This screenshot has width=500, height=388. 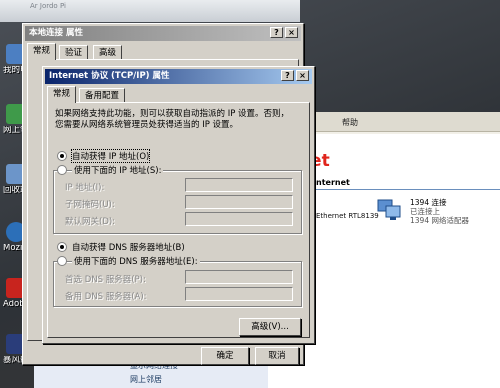 What do you see at coordinates (108, 52) in the screenshot?
I see `tab-advanced: 高级` at bounding box center [108, 52].